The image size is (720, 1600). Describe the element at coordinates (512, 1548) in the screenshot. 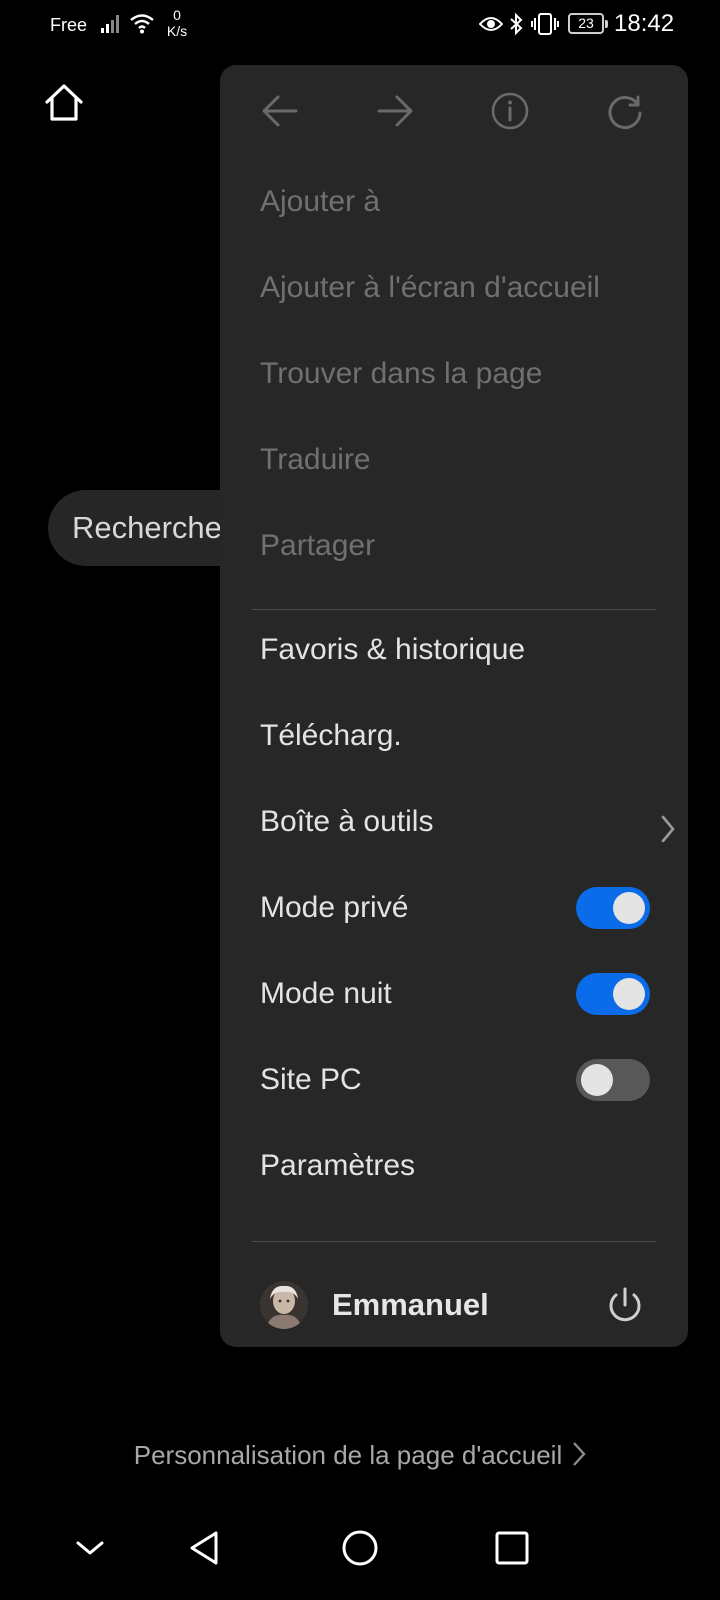

I see `recents-square-icon` at that location.